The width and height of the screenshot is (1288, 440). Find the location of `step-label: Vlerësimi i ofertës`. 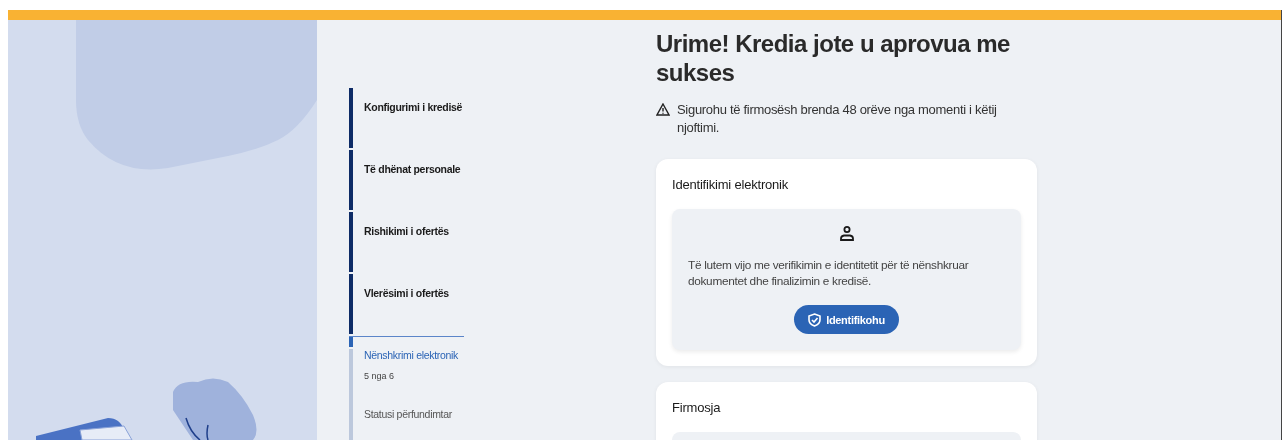

step-label: Vlerësimi i ofertës is located at coordinates (406, 293).